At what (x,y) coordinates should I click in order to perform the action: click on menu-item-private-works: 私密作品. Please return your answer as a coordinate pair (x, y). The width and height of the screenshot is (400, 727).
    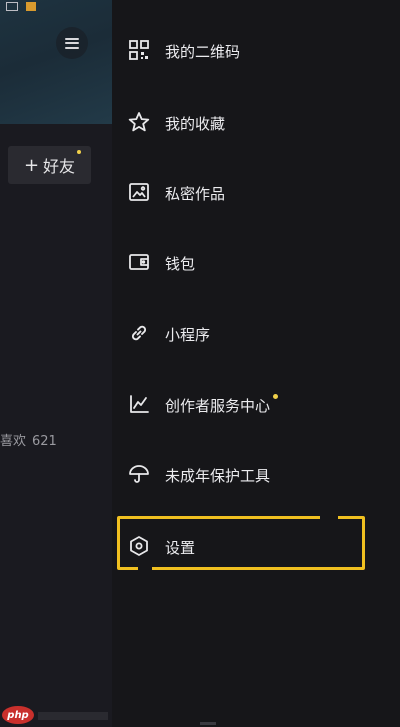
    Looking at the image, I should click on (256, 192).